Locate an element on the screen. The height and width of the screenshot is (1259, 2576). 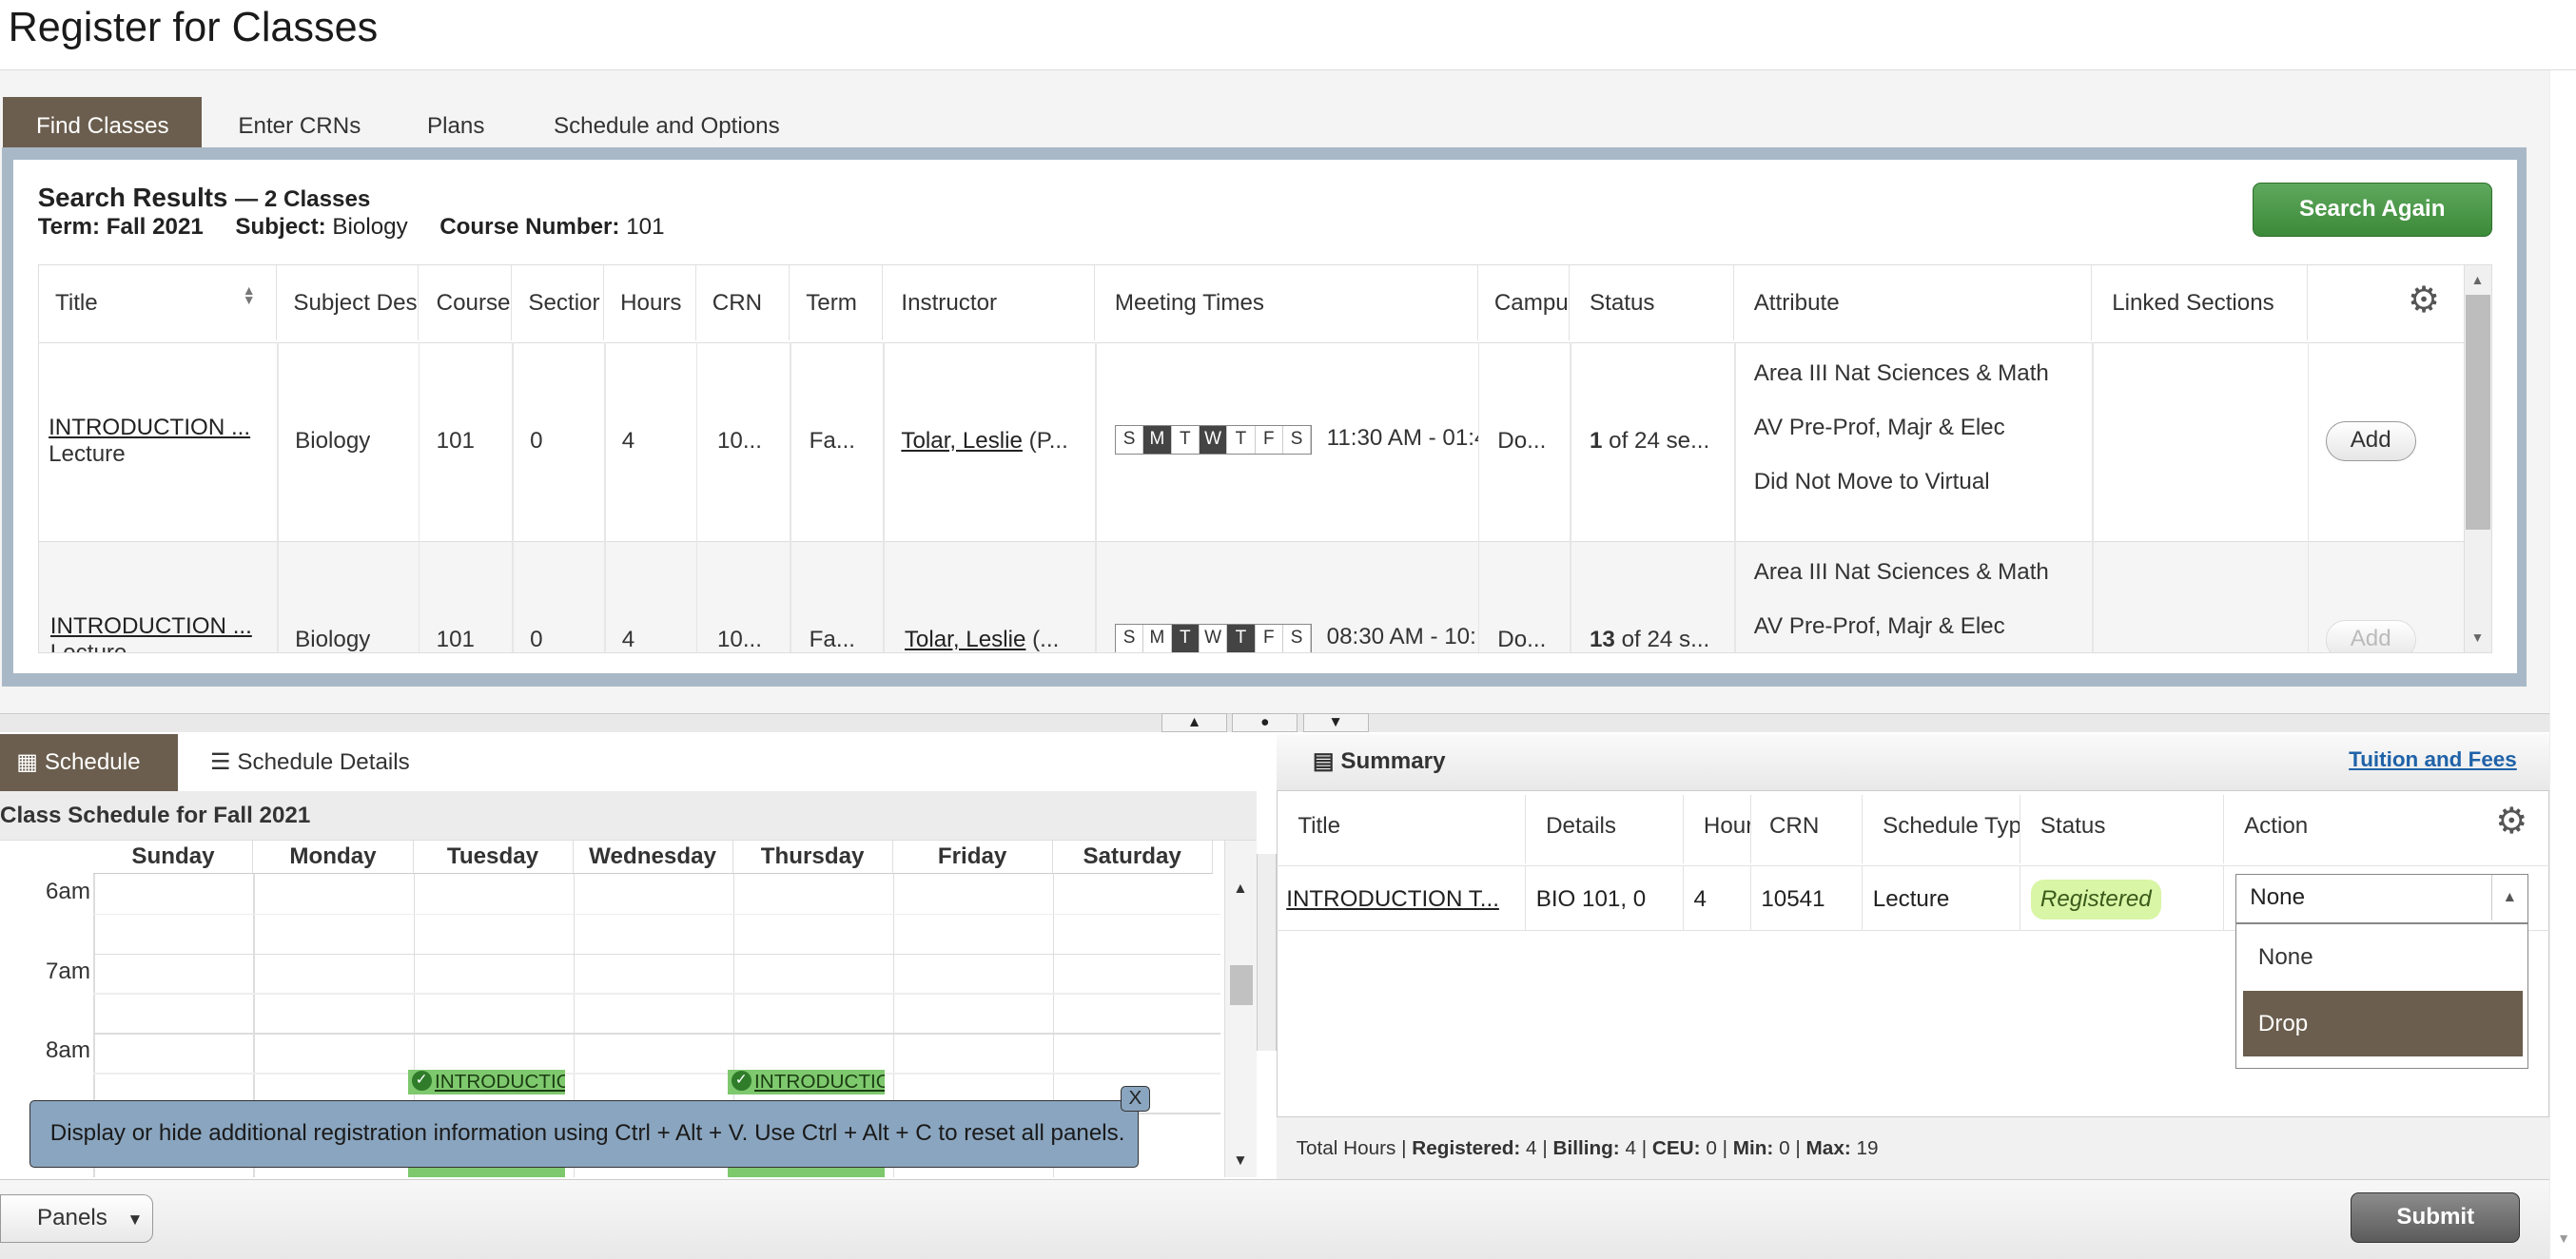
col-hours: Hours is located at coordinates (650, 303).